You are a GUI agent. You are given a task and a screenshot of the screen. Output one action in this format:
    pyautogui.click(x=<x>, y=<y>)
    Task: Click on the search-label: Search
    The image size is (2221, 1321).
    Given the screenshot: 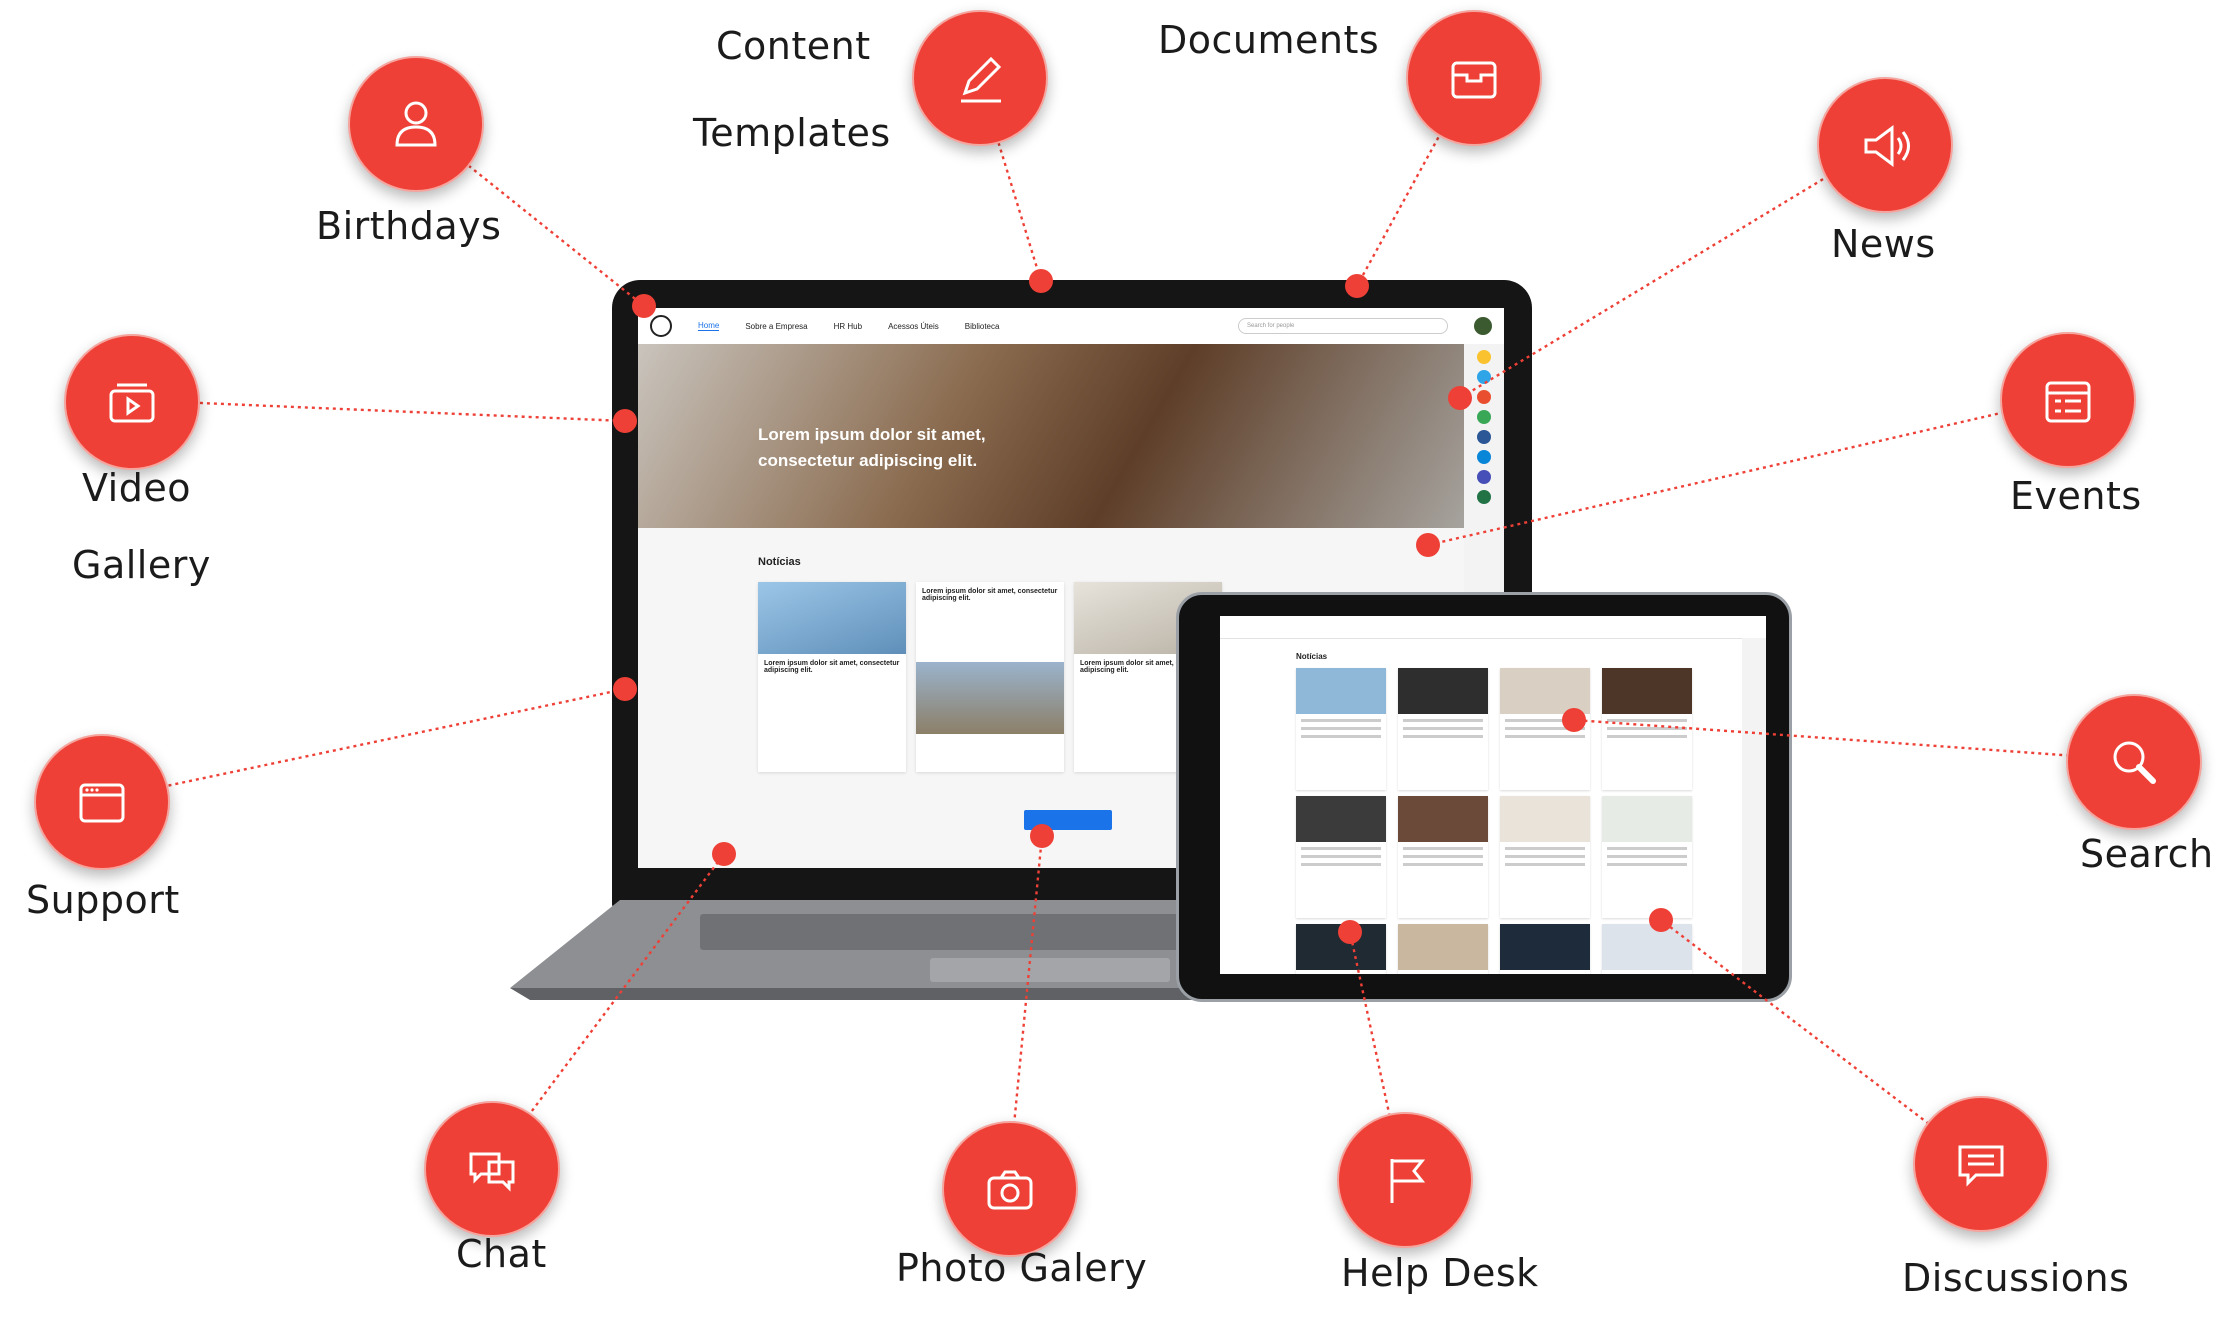 What is the action you would take?
    pyautogui.click(x=2147, y=854)
    